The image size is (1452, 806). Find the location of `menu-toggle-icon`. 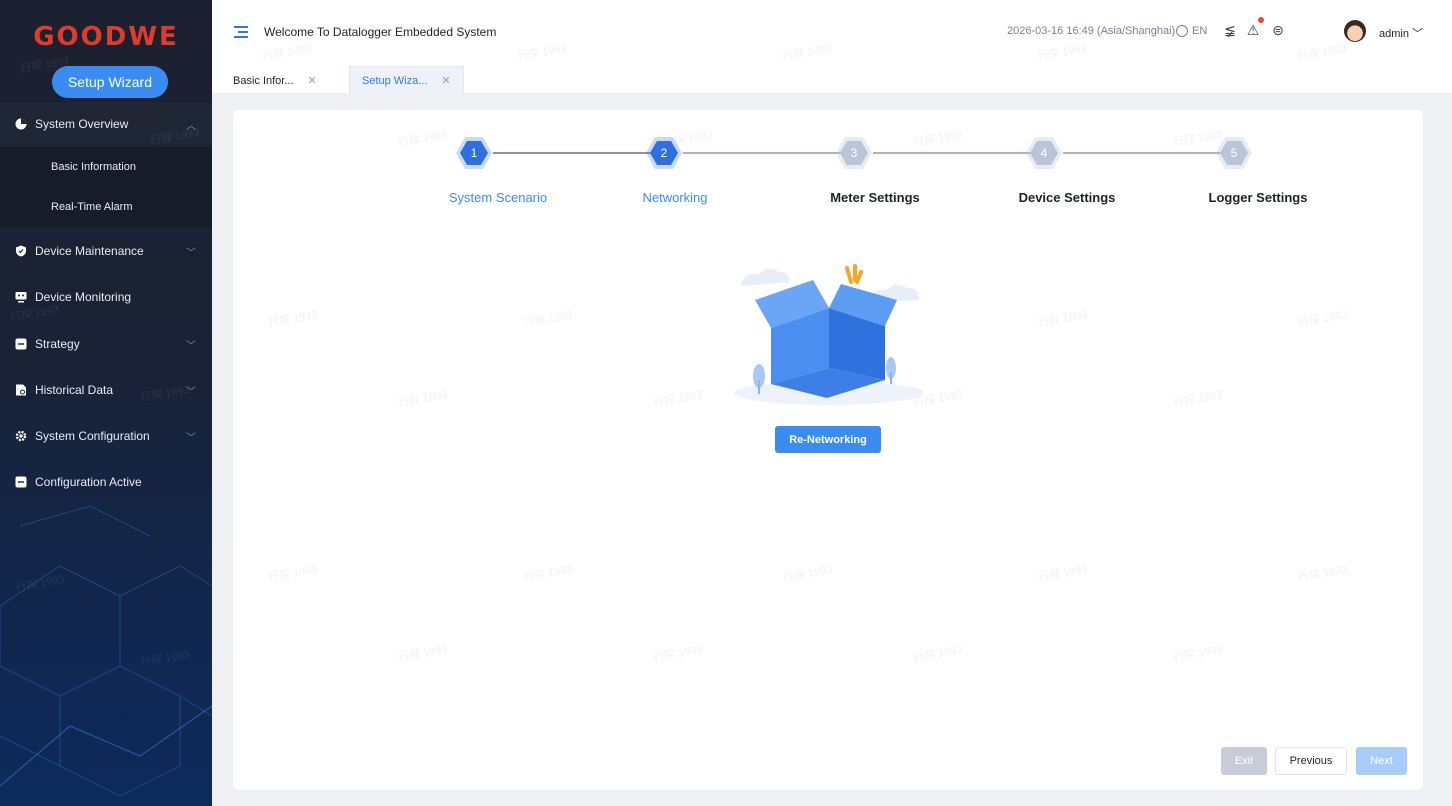

menu-toggle-icon is located at coordinates (241, 32).